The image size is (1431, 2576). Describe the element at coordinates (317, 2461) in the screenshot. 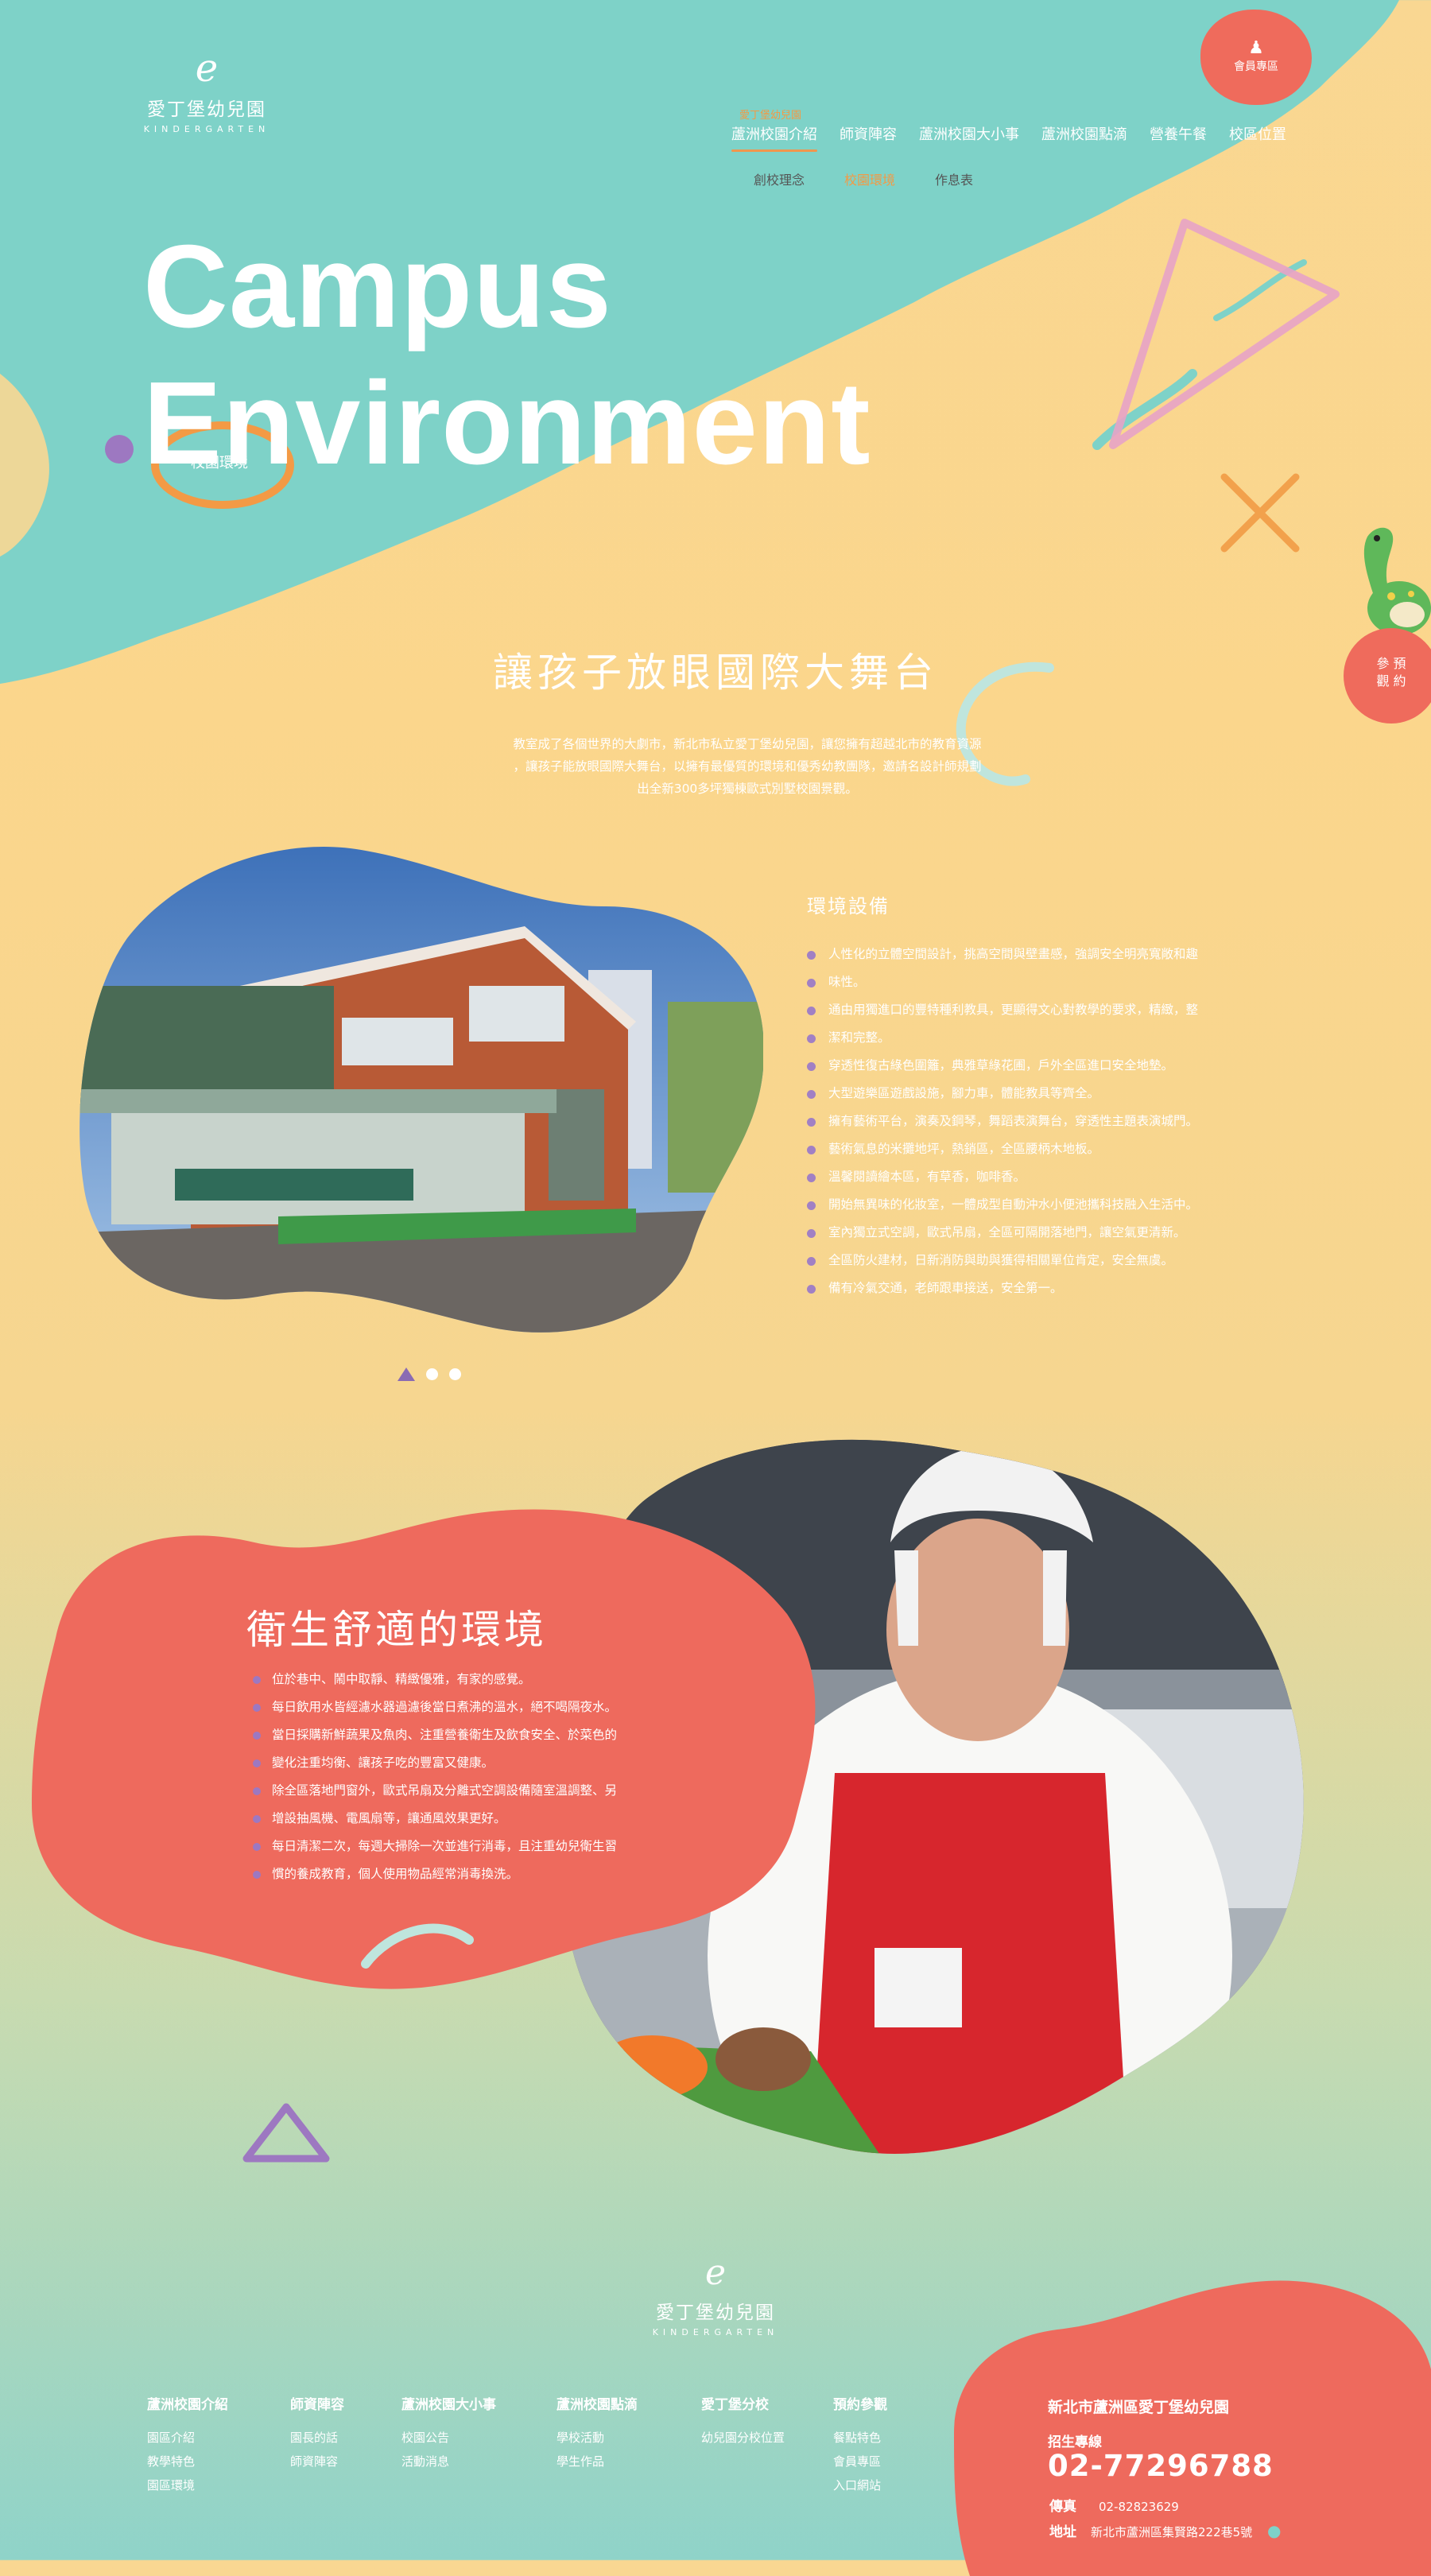

I see `footer-link: 師資陣容` at that location.